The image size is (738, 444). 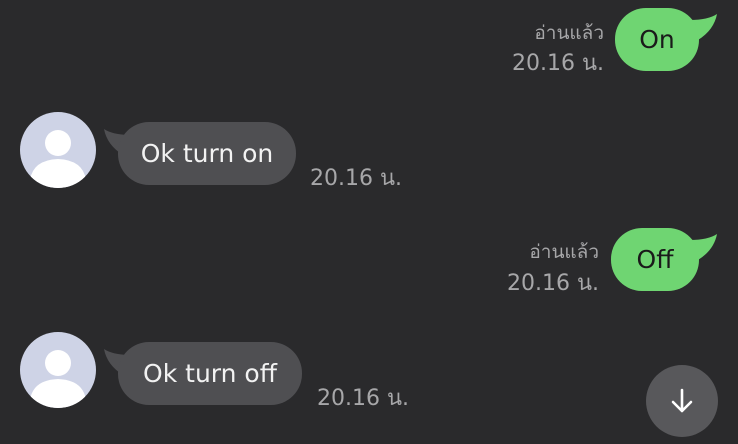 I want to click on message-bubble: On, so click(x=657, y=39).